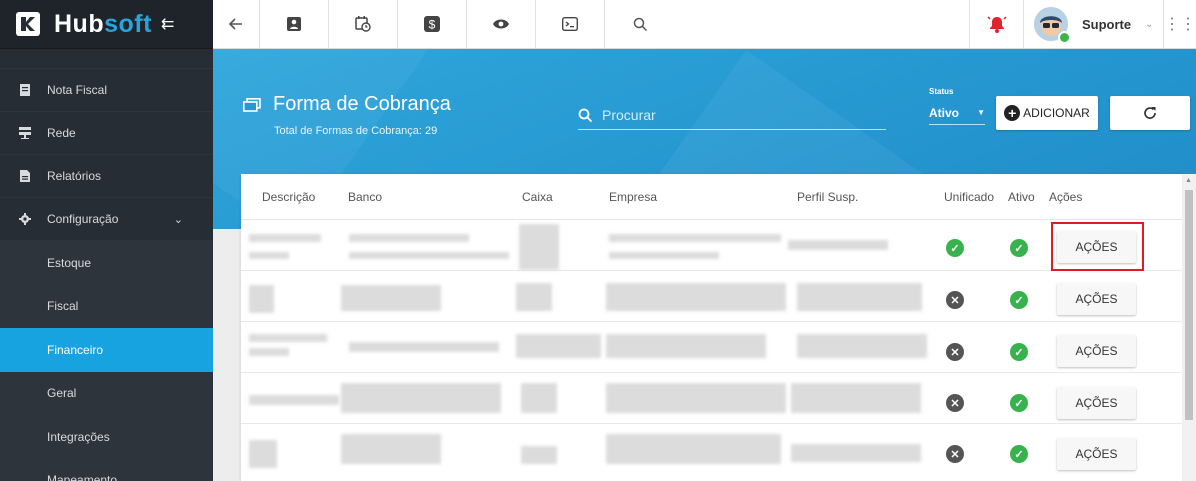  What do you see at coordinates (1021, 197) in the screenshot?
I see `col-ativo: Ativo` at bounding box center [1021, 197].